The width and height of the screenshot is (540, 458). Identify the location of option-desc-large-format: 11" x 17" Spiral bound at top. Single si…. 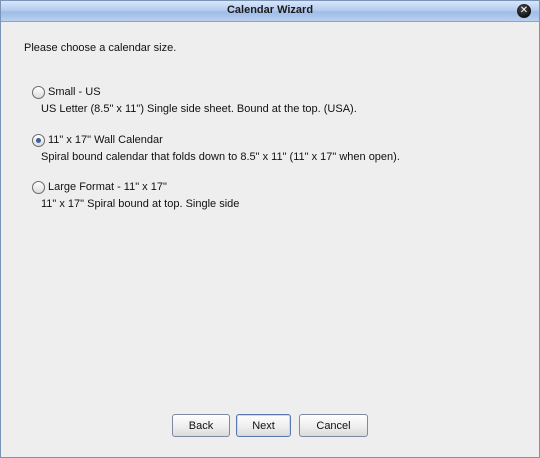
(140, 204).